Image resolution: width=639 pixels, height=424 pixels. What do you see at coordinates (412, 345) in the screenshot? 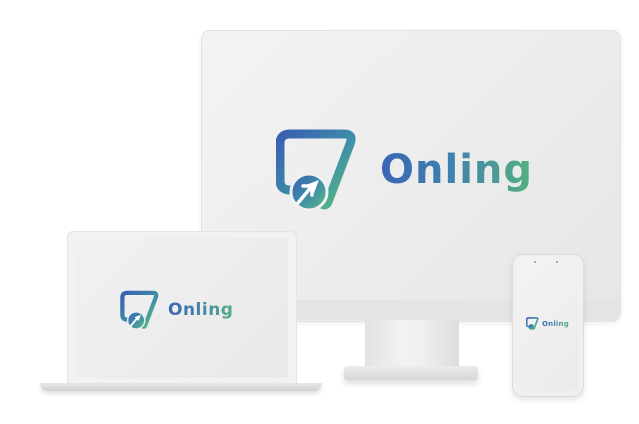
I see `desktop-monitor-stand` at bounding box center [412, 345].